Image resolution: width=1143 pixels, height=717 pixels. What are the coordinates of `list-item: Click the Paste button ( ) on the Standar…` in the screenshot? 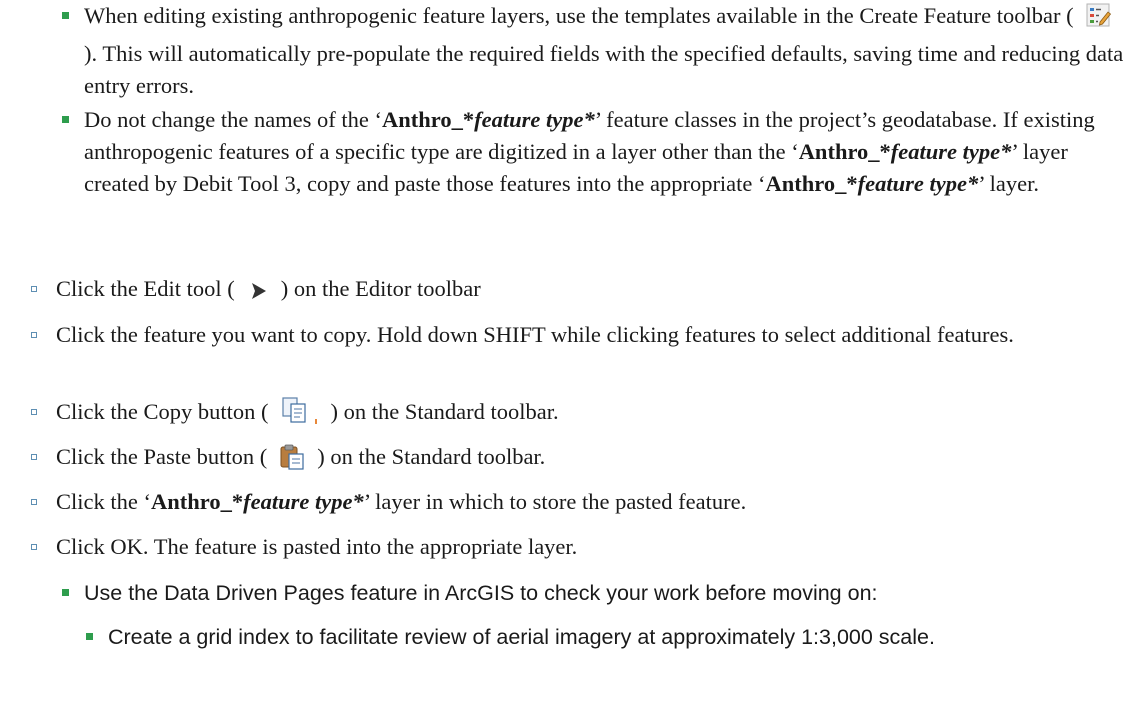 It's located at (595, 460).